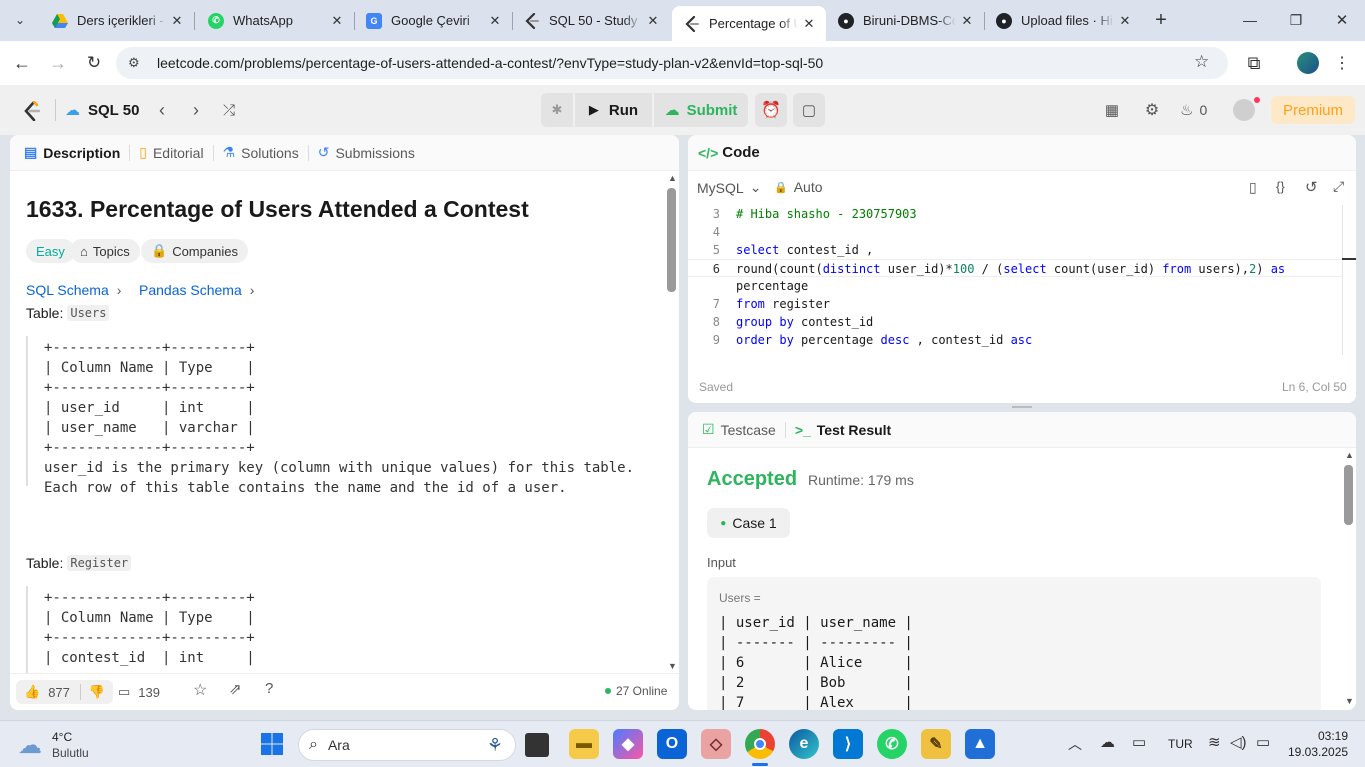  I want to click on wifi-icon: ≋, so click(1214, 742).